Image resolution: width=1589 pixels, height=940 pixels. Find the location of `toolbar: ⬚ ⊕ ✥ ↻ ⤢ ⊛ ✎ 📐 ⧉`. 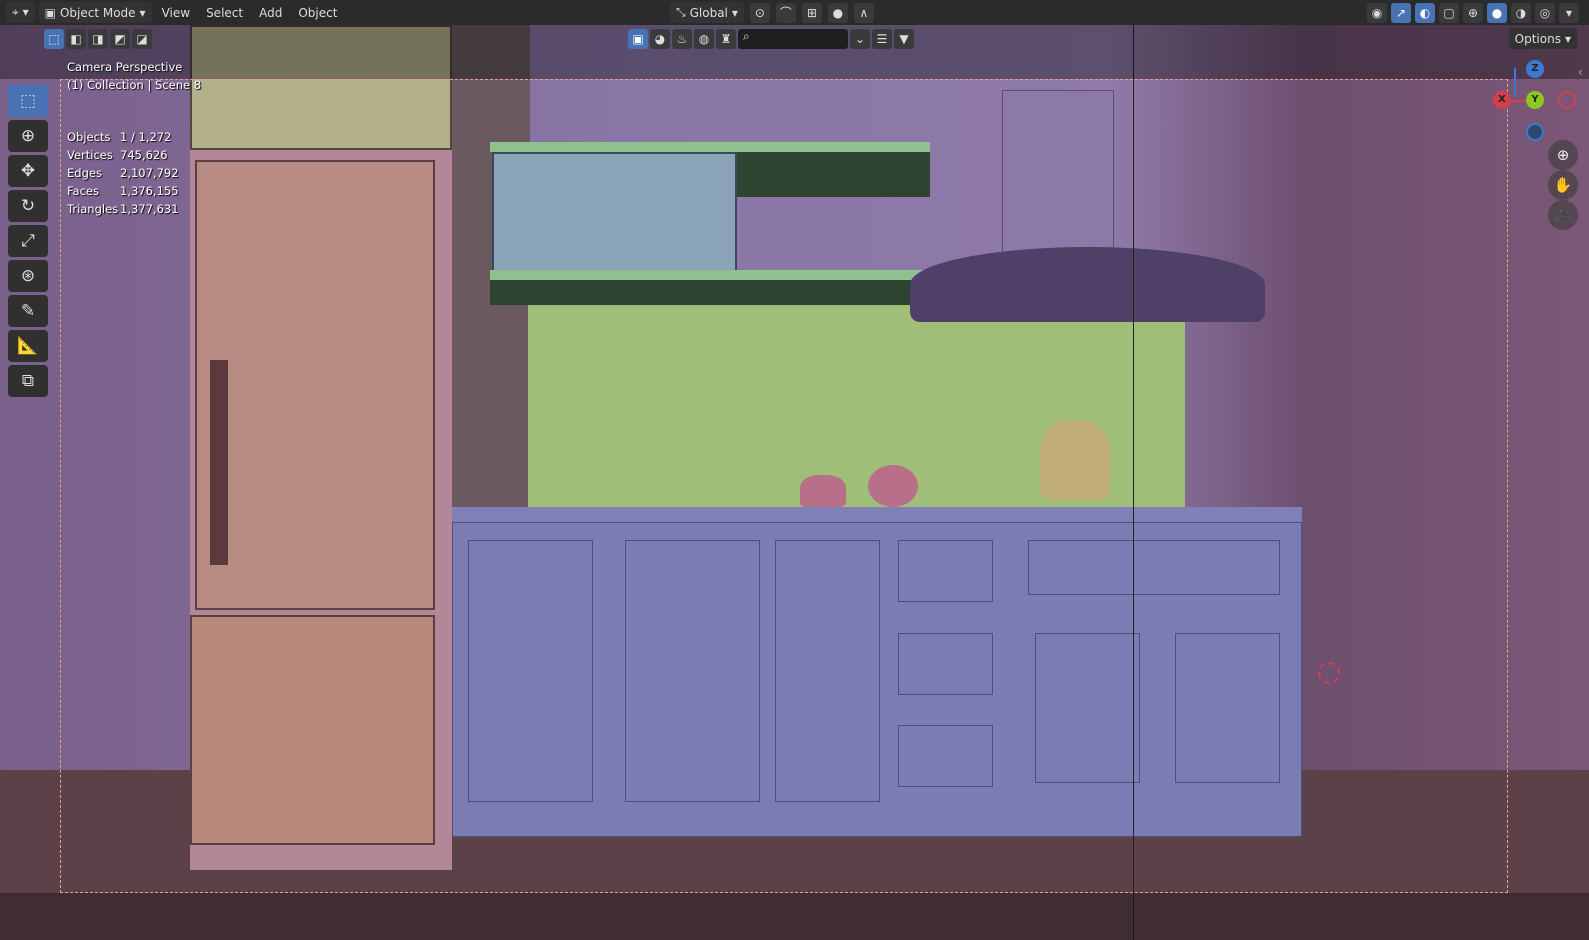

toolbar: ⬚ ⊕ ✥ ↻ ⤢ ⊛ ✎ 📐 ⧉ is located at coordinates (29, 242).